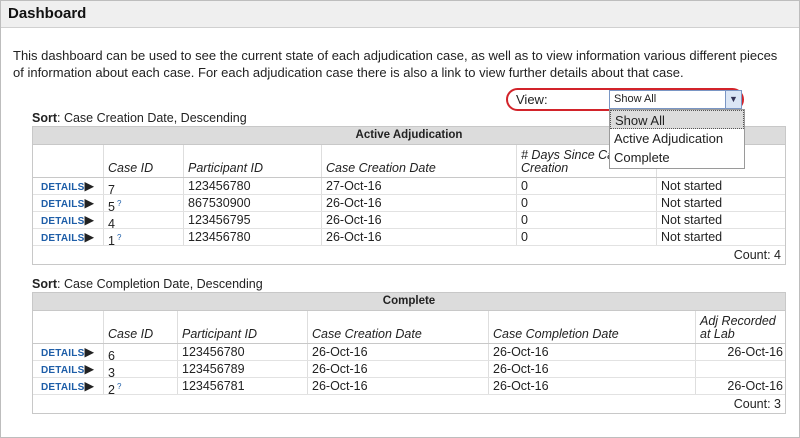 This screenshot has width=800, height=438. What do you see at coordinates (242, 369) in the screenshot?
I see `participant-id-cell: 123456789` at bounding box center [242, 369].